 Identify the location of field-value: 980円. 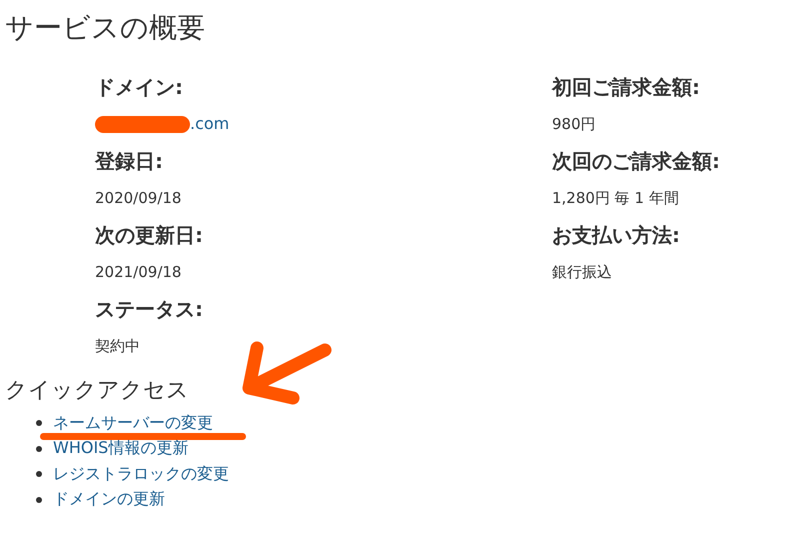
(574, 124).